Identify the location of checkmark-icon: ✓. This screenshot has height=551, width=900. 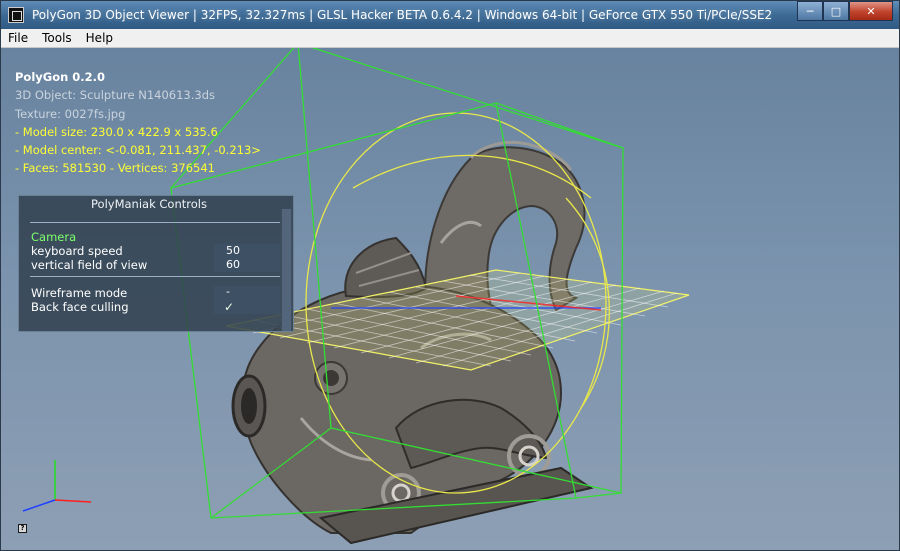
(229, 307).